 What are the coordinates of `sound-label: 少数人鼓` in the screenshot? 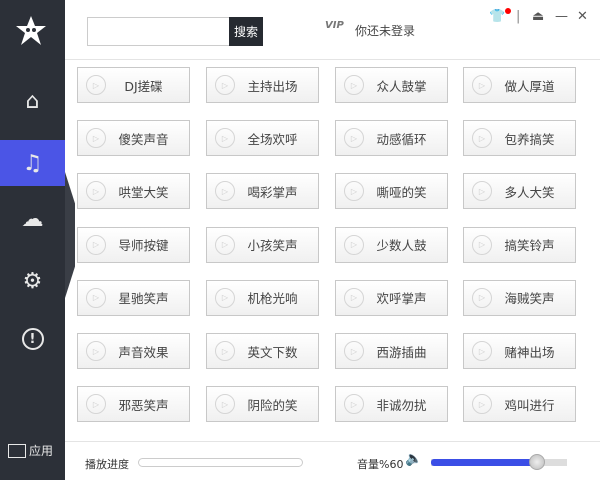 It's located at (401, 246).